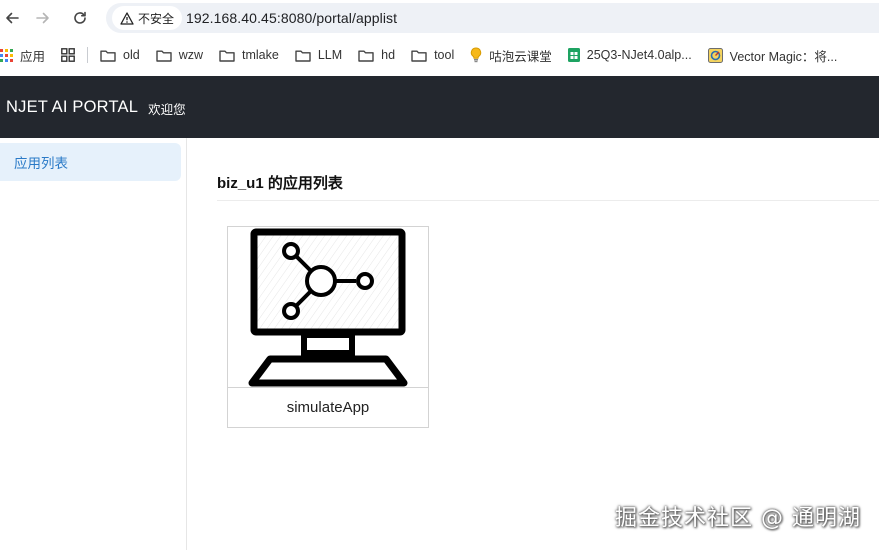 Image resolution: width=879 pixels, height=550 pixels. I want to click on sidebar-item-app-list: 应用列表, so click(90, 162).